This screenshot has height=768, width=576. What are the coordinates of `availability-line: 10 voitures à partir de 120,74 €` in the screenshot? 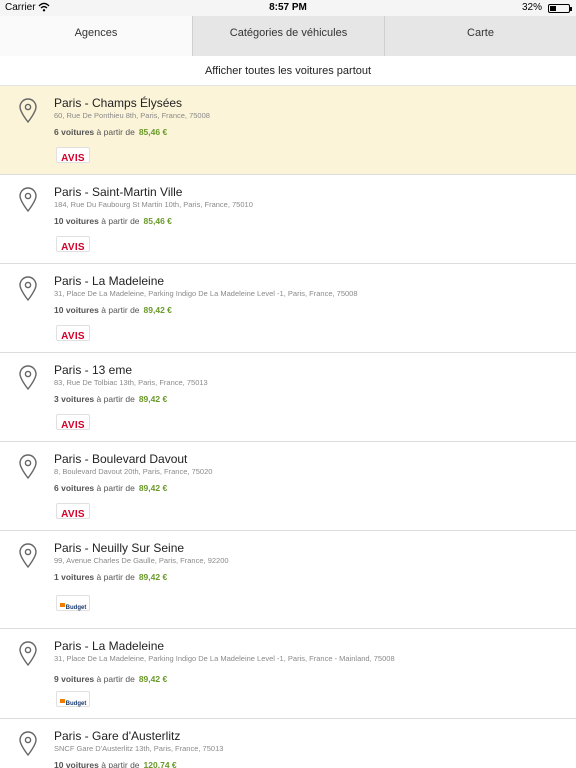 It's located at (115, 764).